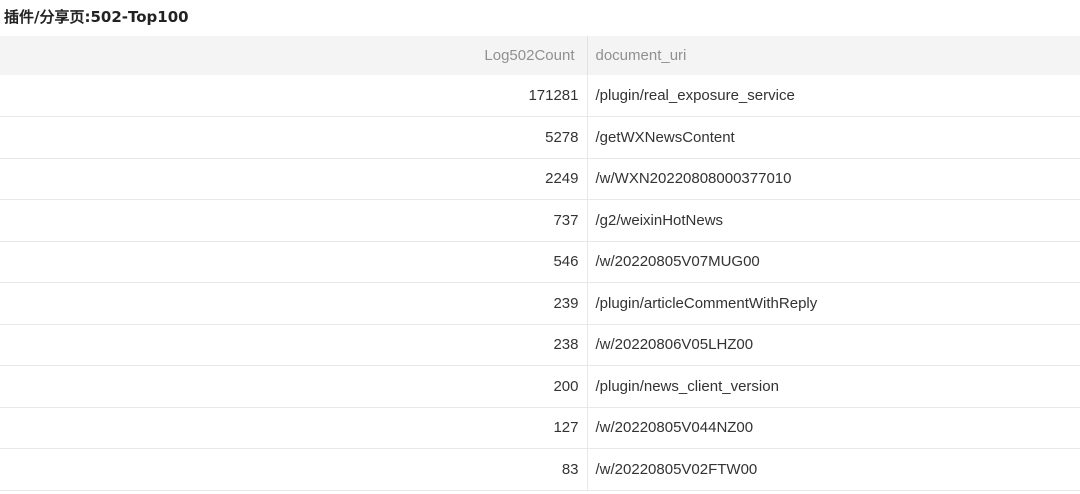  I want to click on cell-uri: /w/20220805V044NZ00, so click(674, 428).